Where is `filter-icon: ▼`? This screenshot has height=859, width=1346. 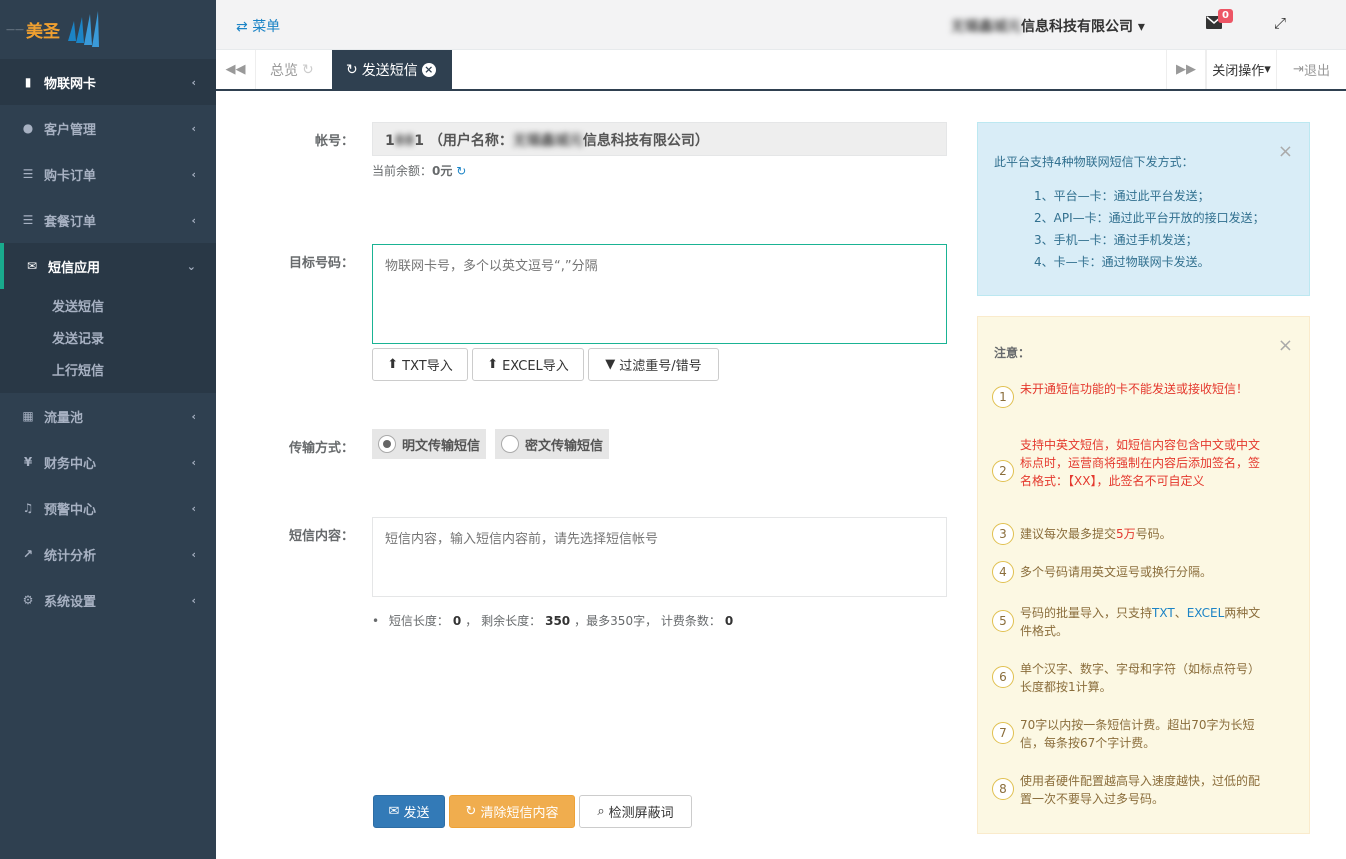
filter-icon: ▼ is located at coordinates (610, 364).